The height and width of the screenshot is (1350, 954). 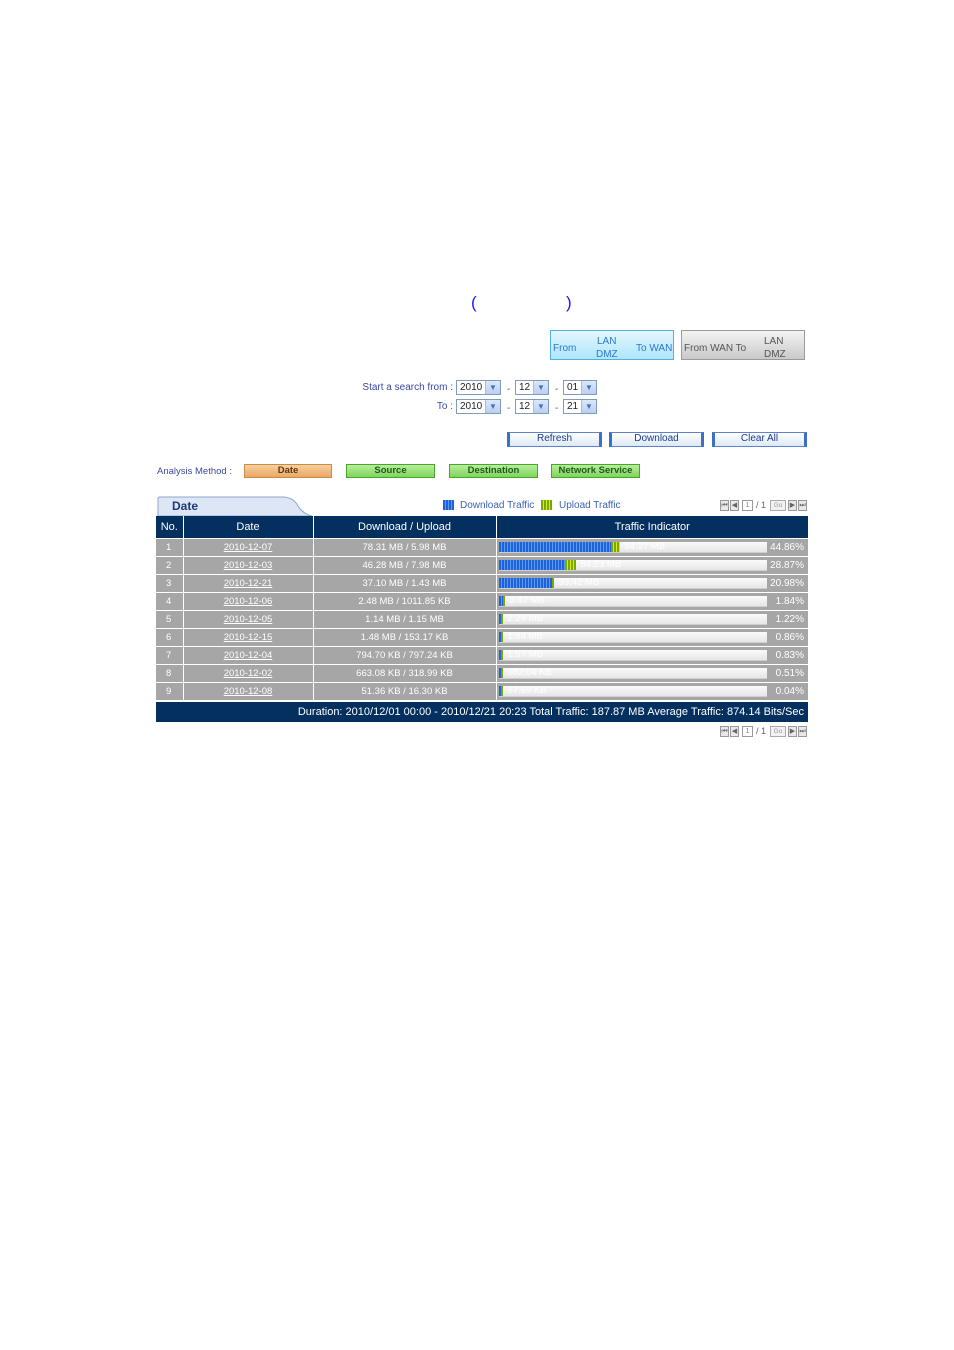 I want to click on row-date-link: 2010-12-15, so click(x=248, y=637).